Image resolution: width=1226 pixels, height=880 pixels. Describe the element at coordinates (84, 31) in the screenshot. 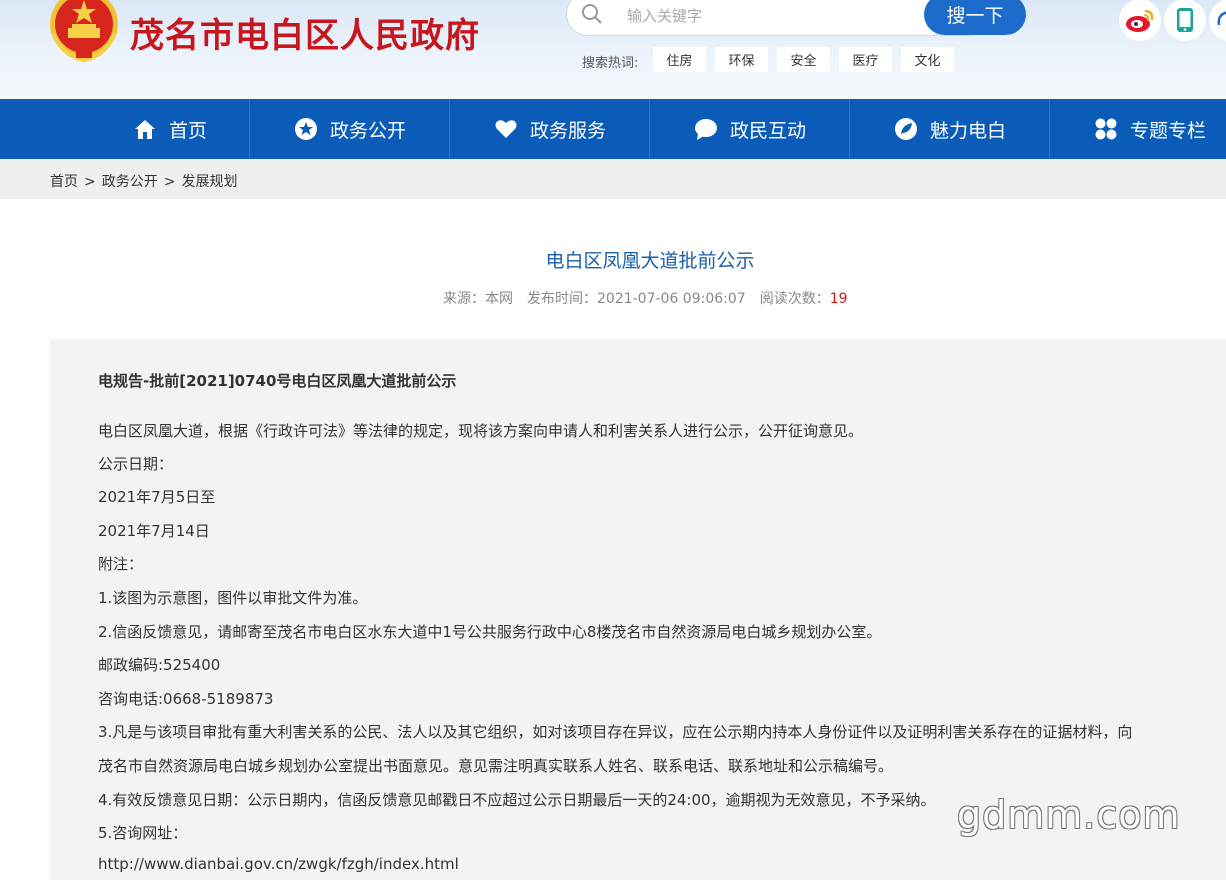

I see `national-emblem-icon` at that location.